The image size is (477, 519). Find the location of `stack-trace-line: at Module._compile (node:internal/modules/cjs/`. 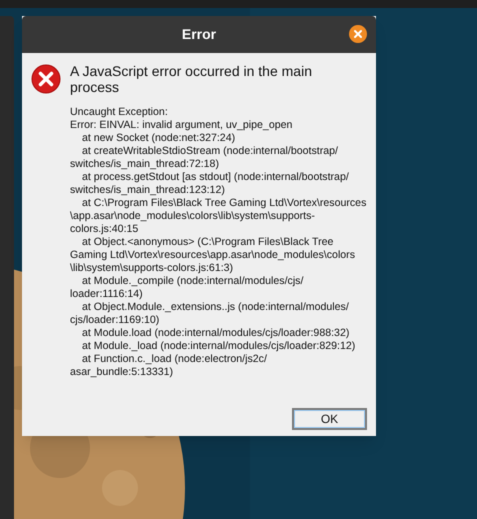

stack-trace-line: at Module._compile (node:internal/modules/cjs/ is located at coordinates (192, 281).